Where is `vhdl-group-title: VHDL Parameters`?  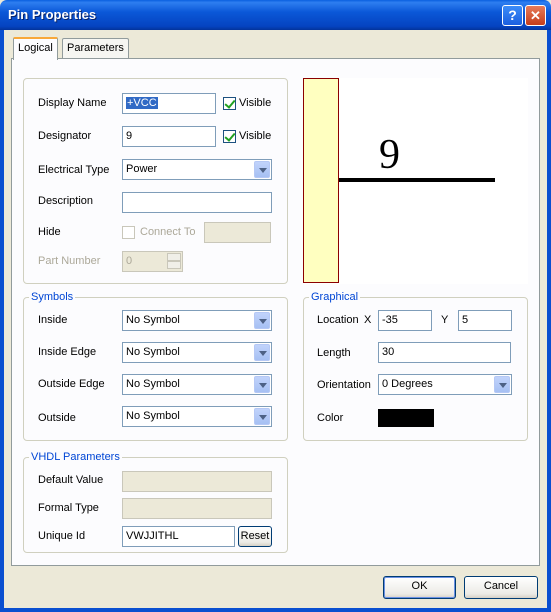
vhdl-group-title: VHDL Parameters is located at coordinates (75, 457).